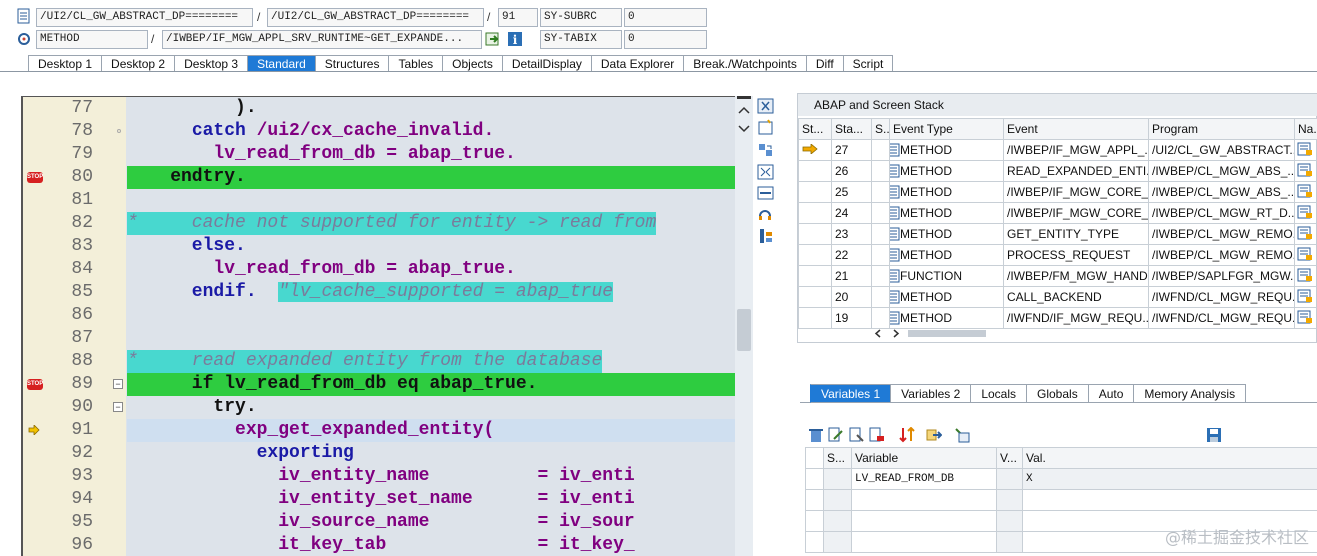  What do you see at coordinates (388, 200) in the screenshot?
I see `code-line: 81` at bounding box center [388, 200].